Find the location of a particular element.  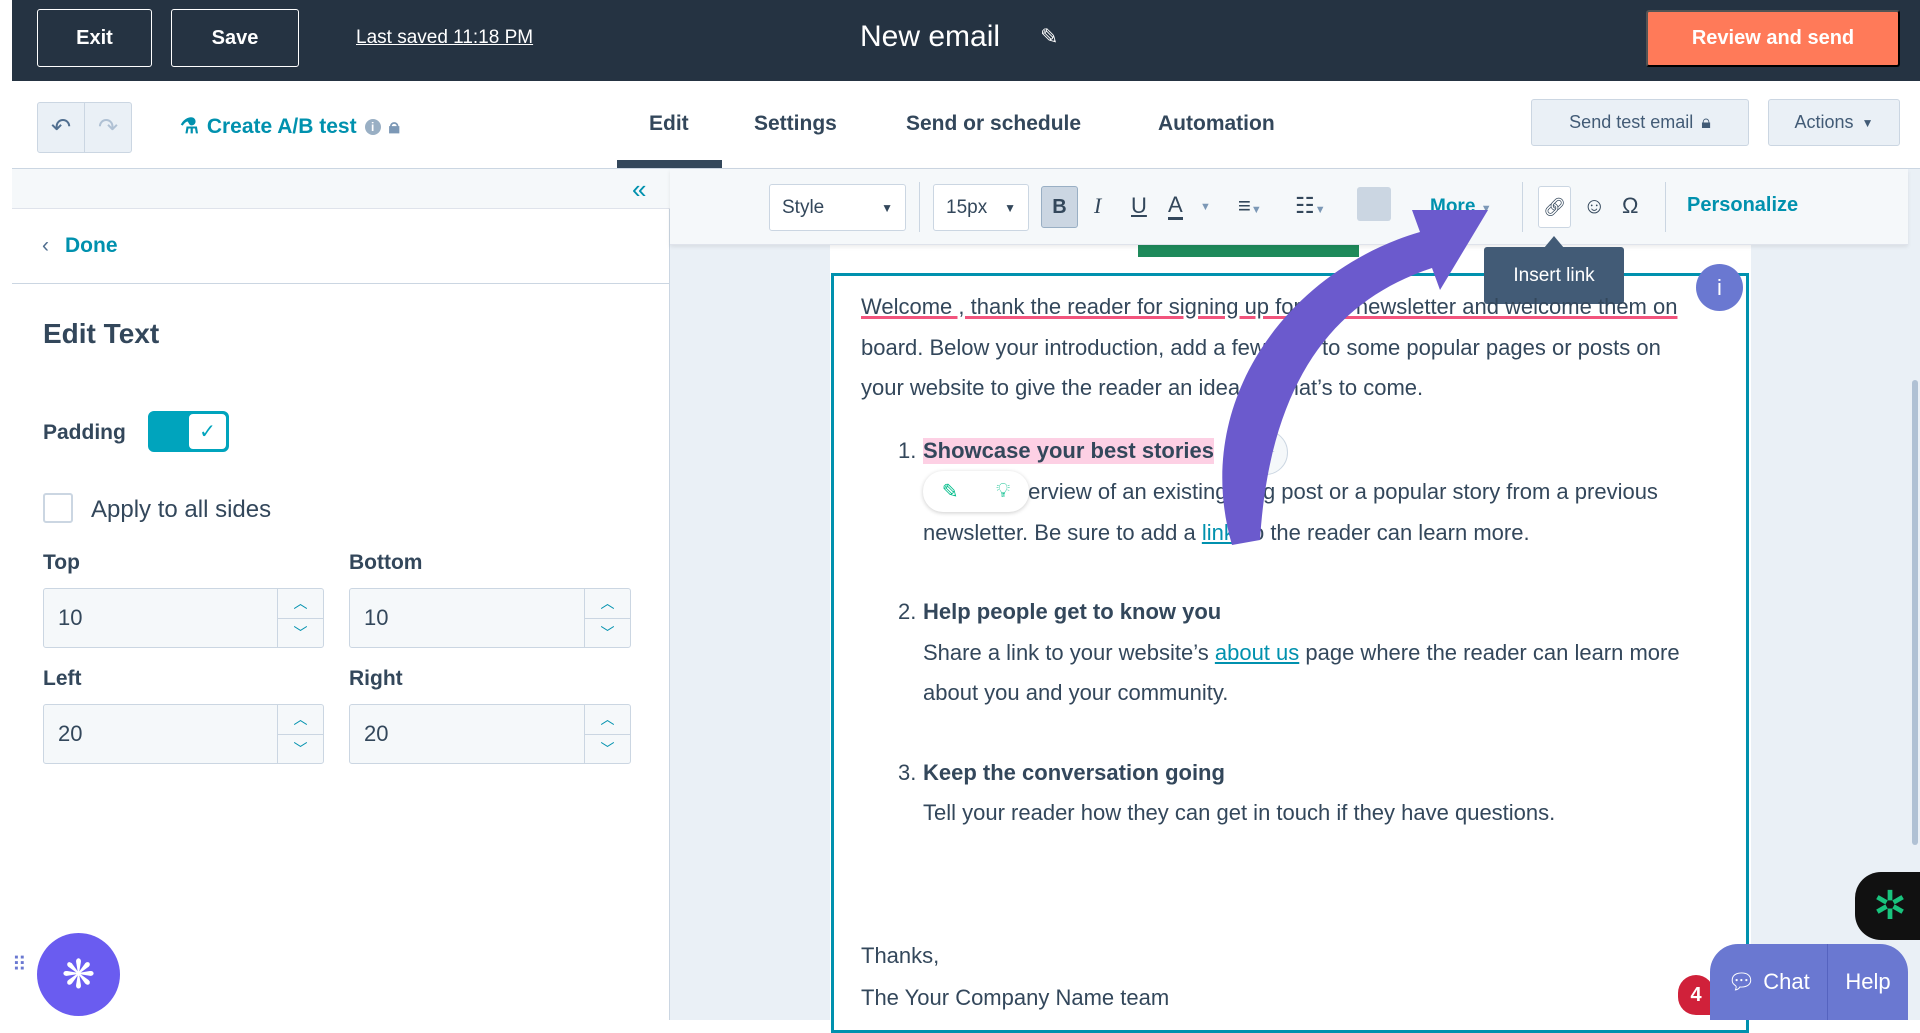

scrollbar is located at coordinates (1915, 612).